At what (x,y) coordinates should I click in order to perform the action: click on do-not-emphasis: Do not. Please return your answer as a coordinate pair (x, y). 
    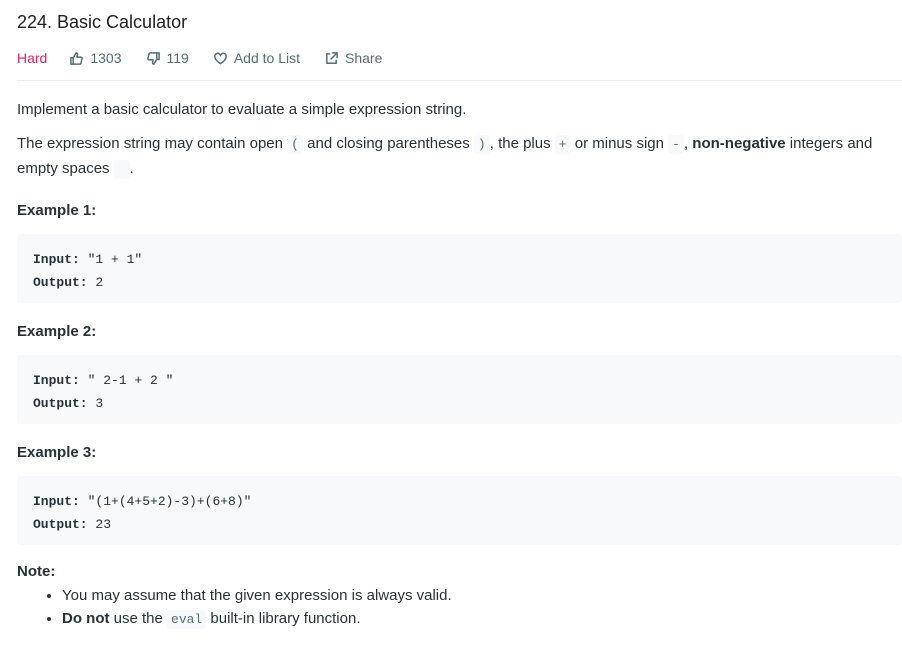
    Looking at the image, I should click on (86, 618).